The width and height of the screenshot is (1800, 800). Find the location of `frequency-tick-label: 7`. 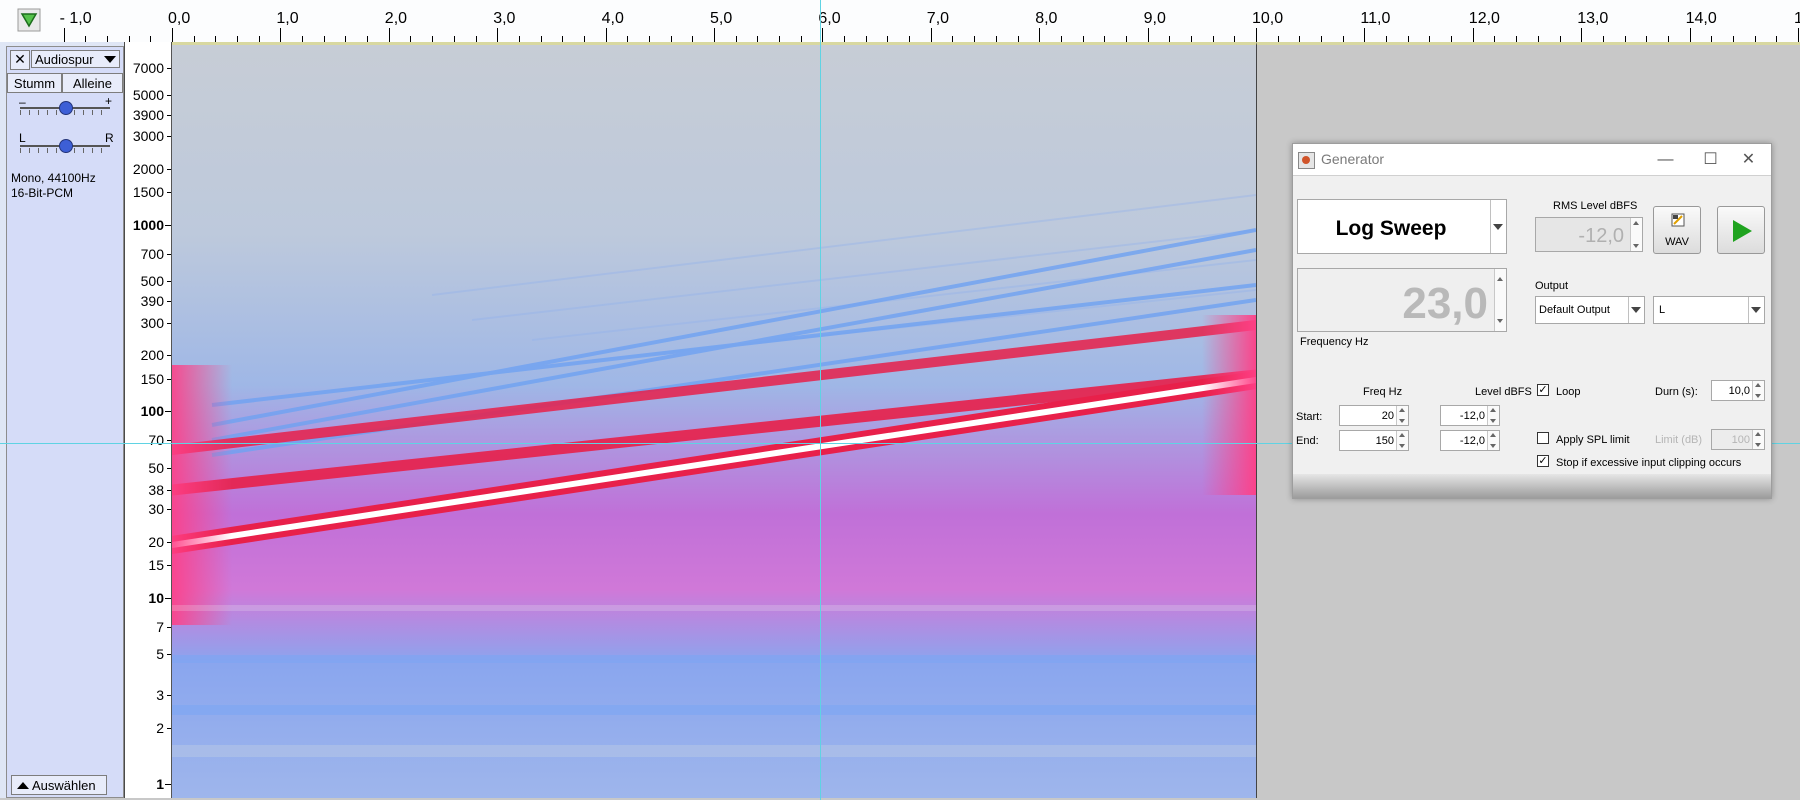

frequency-tick-label: 7 is located at coordinates (160, 626).